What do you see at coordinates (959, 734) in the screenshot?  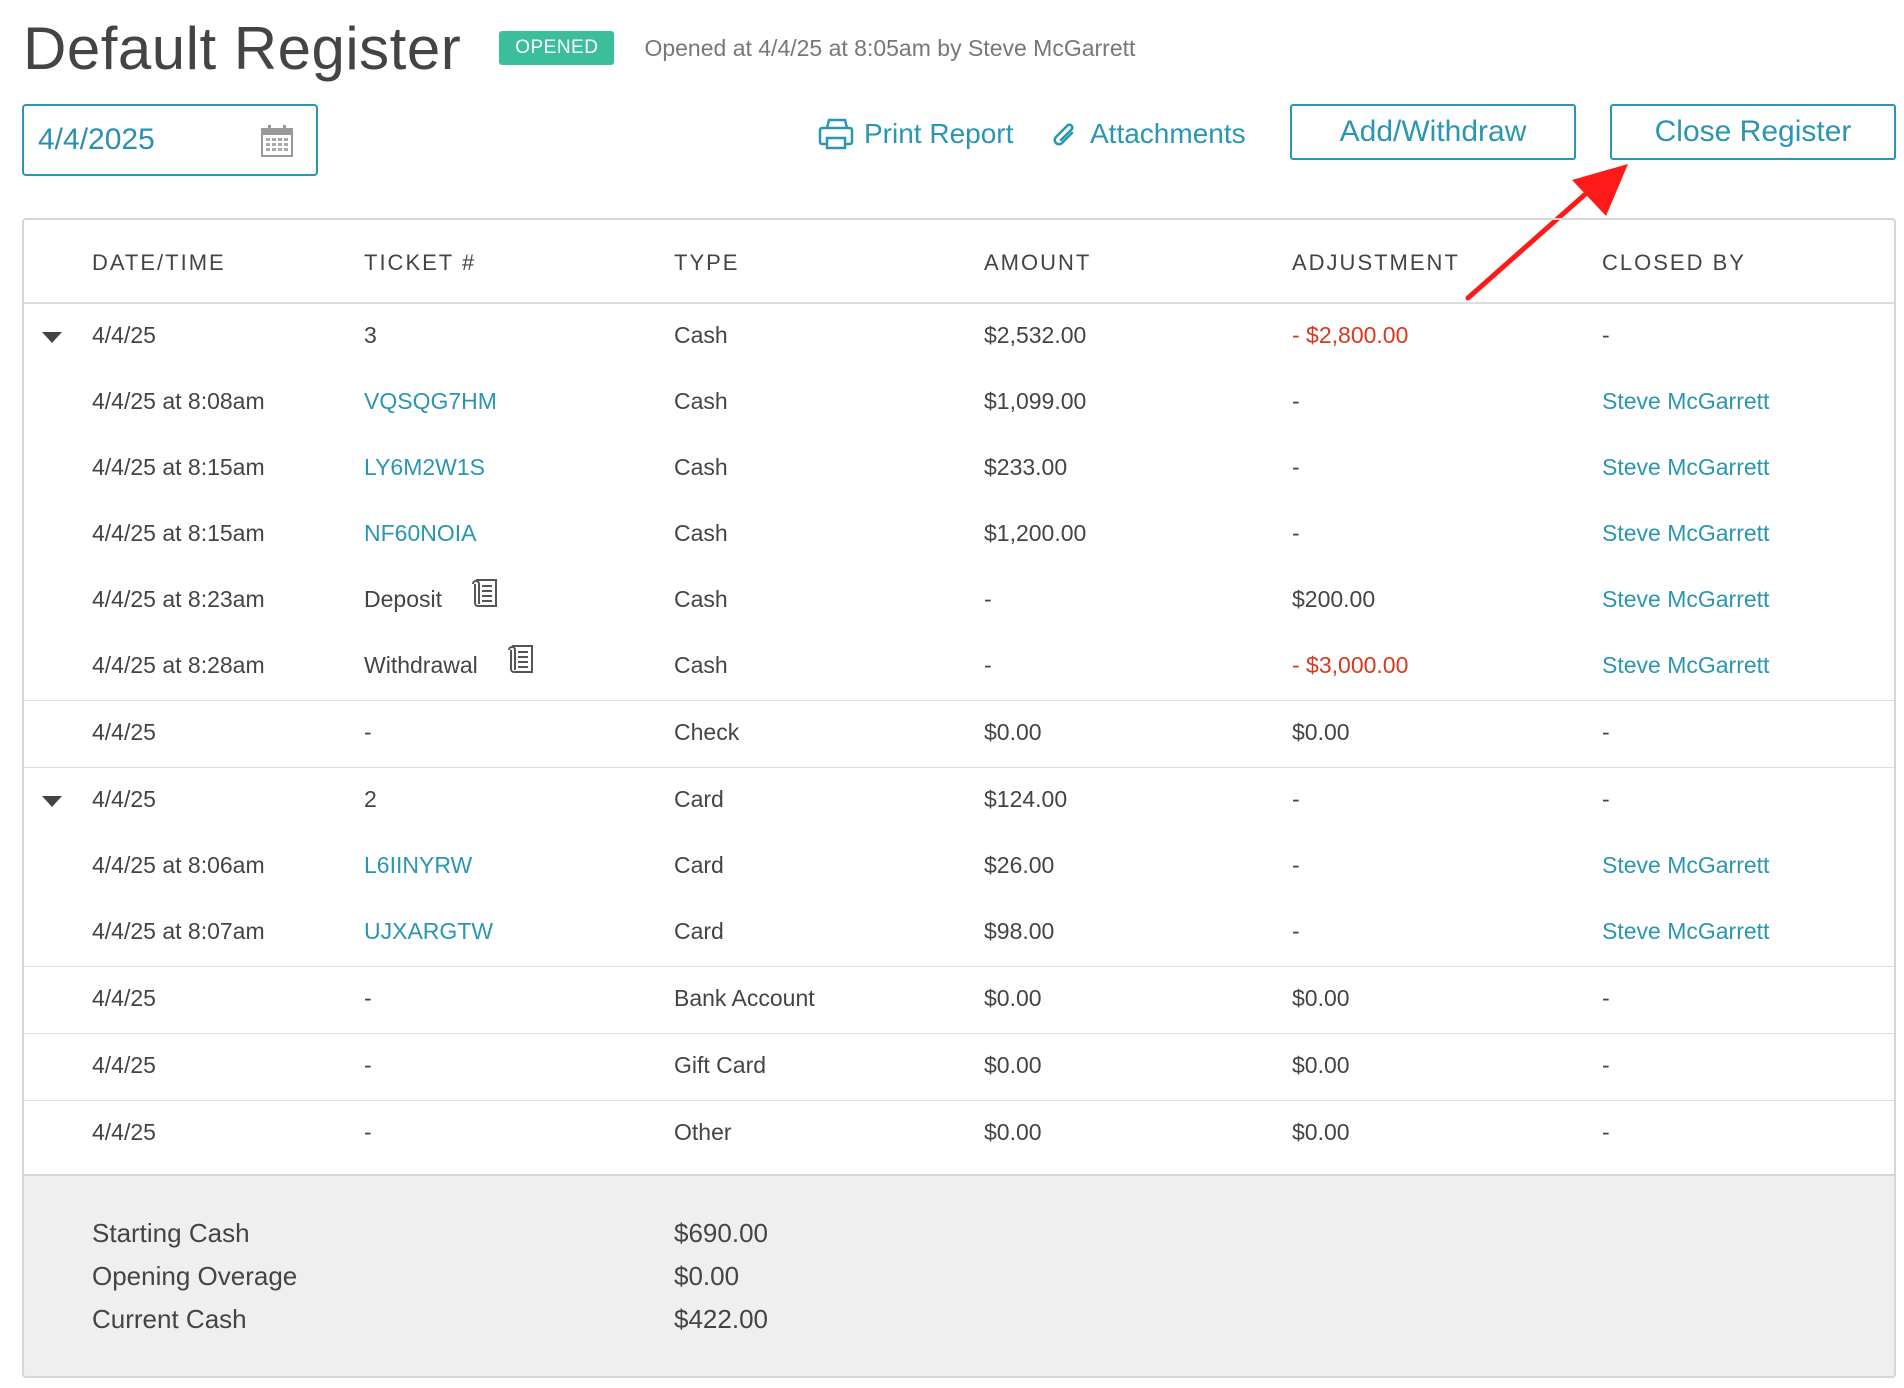 I see `table-row: 4/4/25 - Check $0.00 $0.00 -` at bounding box center [959, 734].